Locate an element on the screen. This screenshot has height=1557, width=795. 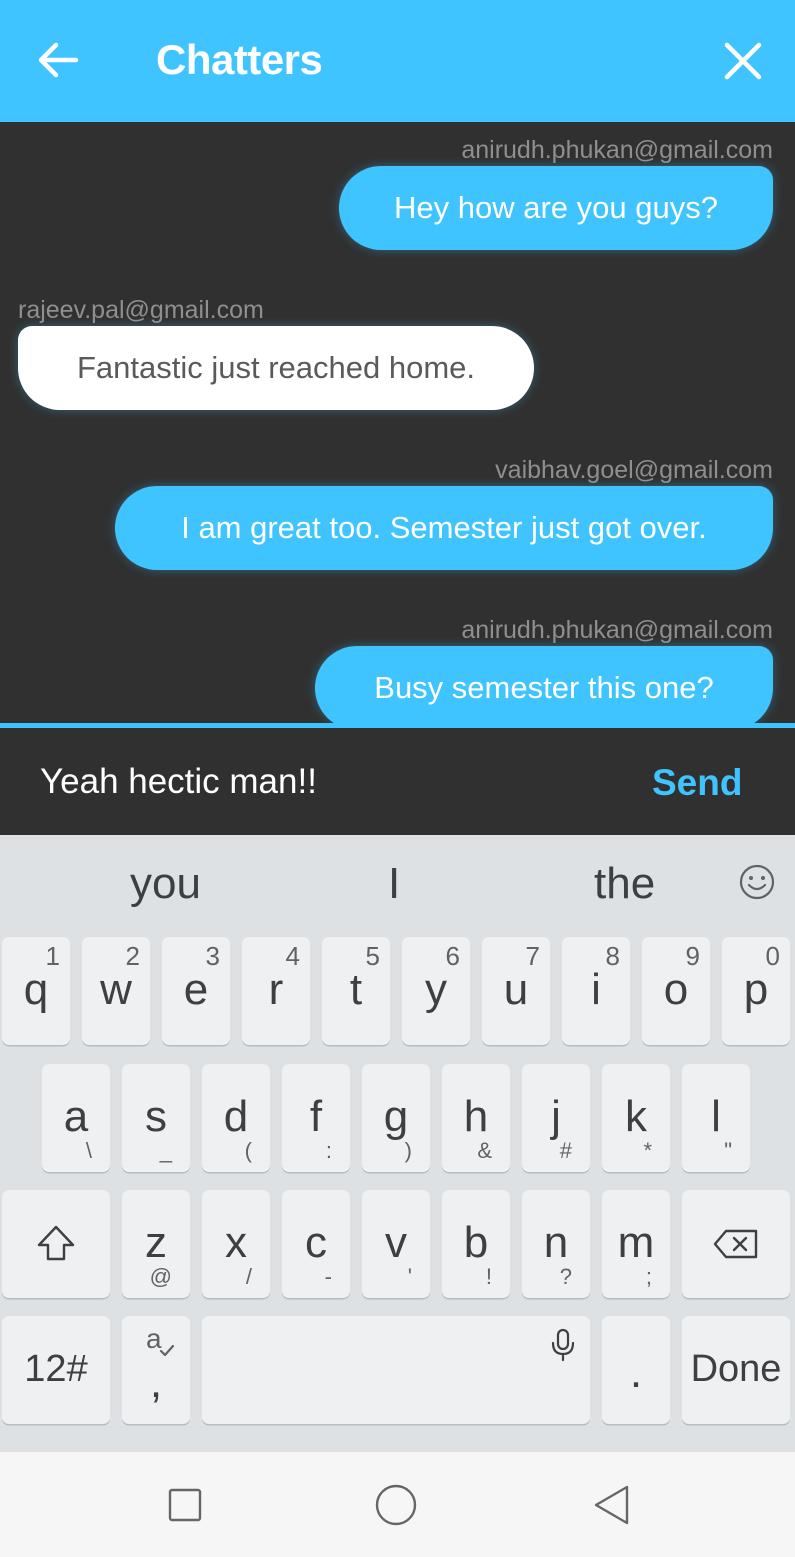
close-icon is located at coordinates (743, 61).